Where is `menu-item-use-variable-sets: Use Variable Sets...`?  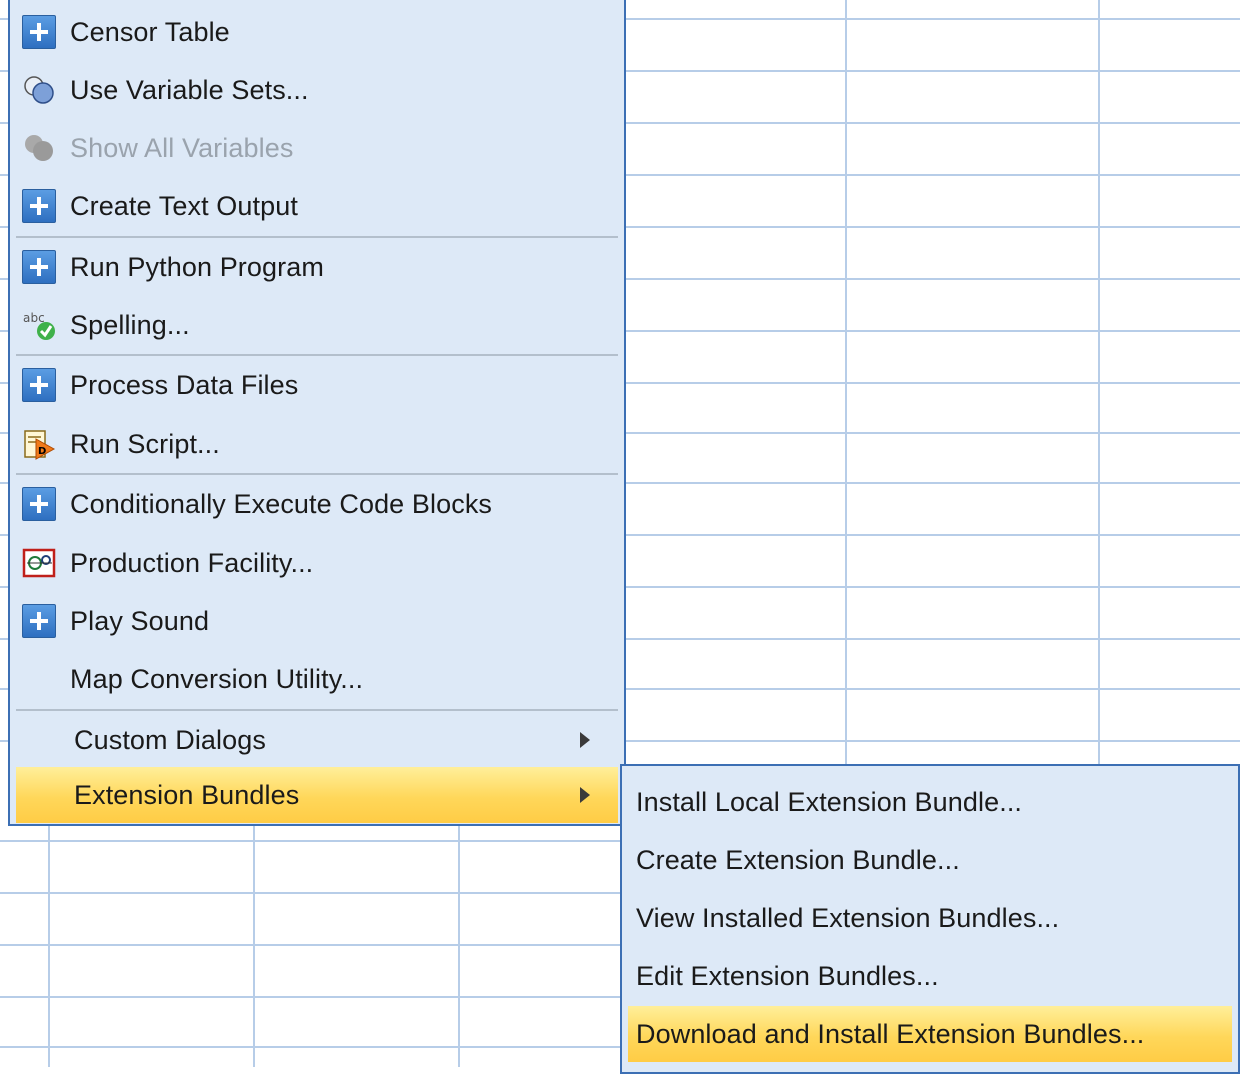 menu-item-use-variable-sets: Use Variable Sets... is located at coordinates (317, 90).